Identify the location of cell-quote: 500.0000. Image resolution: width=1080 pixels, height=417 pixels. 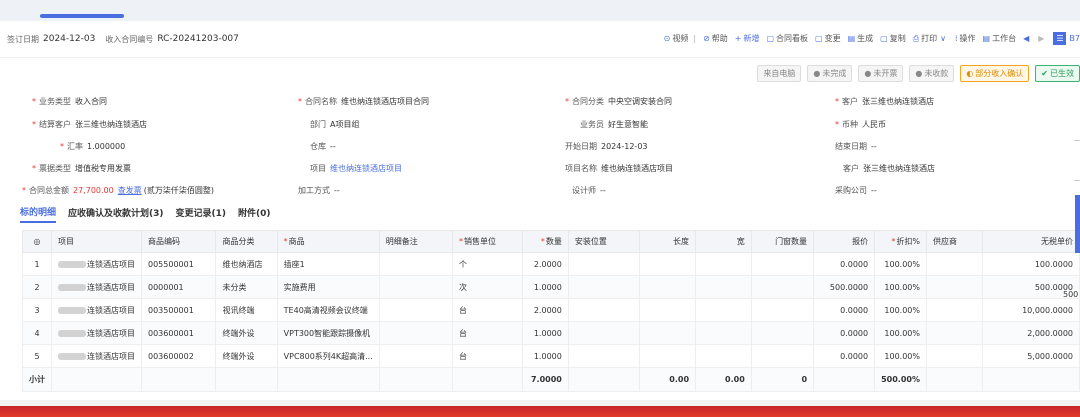
(844, 287).